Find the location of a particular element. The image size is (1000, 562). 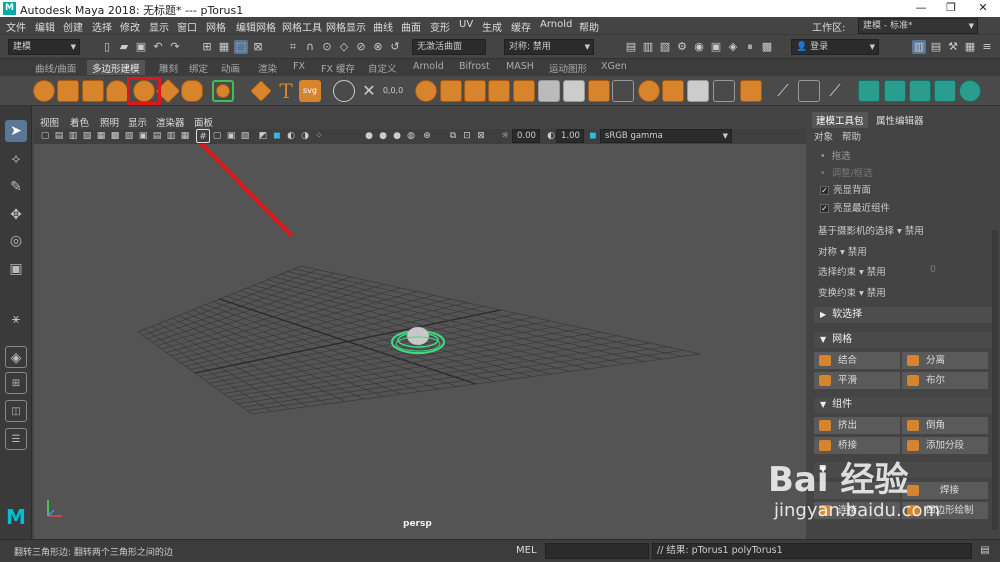

modeling-toolkit-toggle-icon: ▥ is located at coordinates (919, 47).